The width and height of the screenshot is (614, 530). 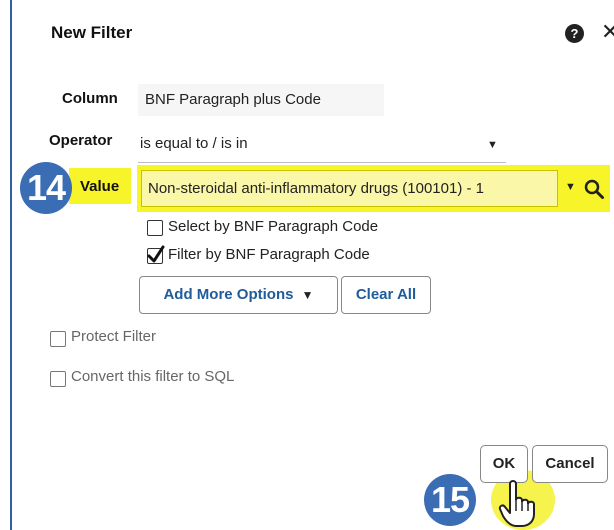 I want to click on filter-by-code-checkbox, so click(x=156, y=254).